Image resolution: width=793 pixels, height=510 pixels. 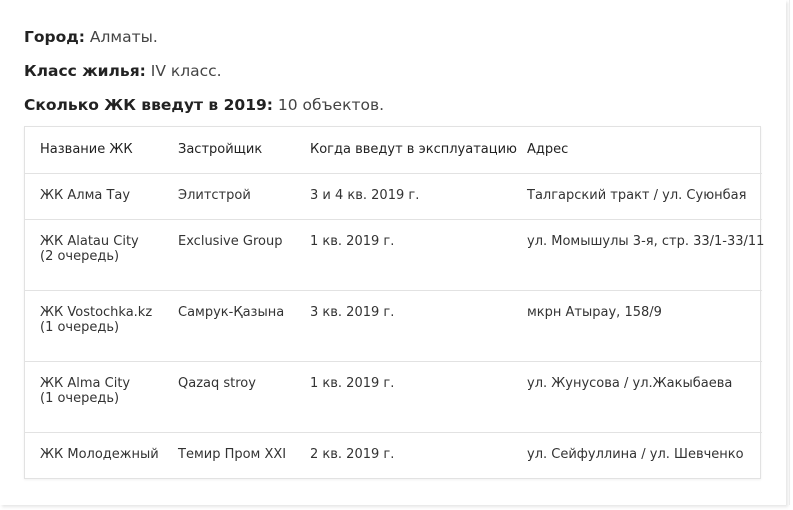 I want to click on complex-name: ЖК Алма Тау, so click(x=85, y=195).